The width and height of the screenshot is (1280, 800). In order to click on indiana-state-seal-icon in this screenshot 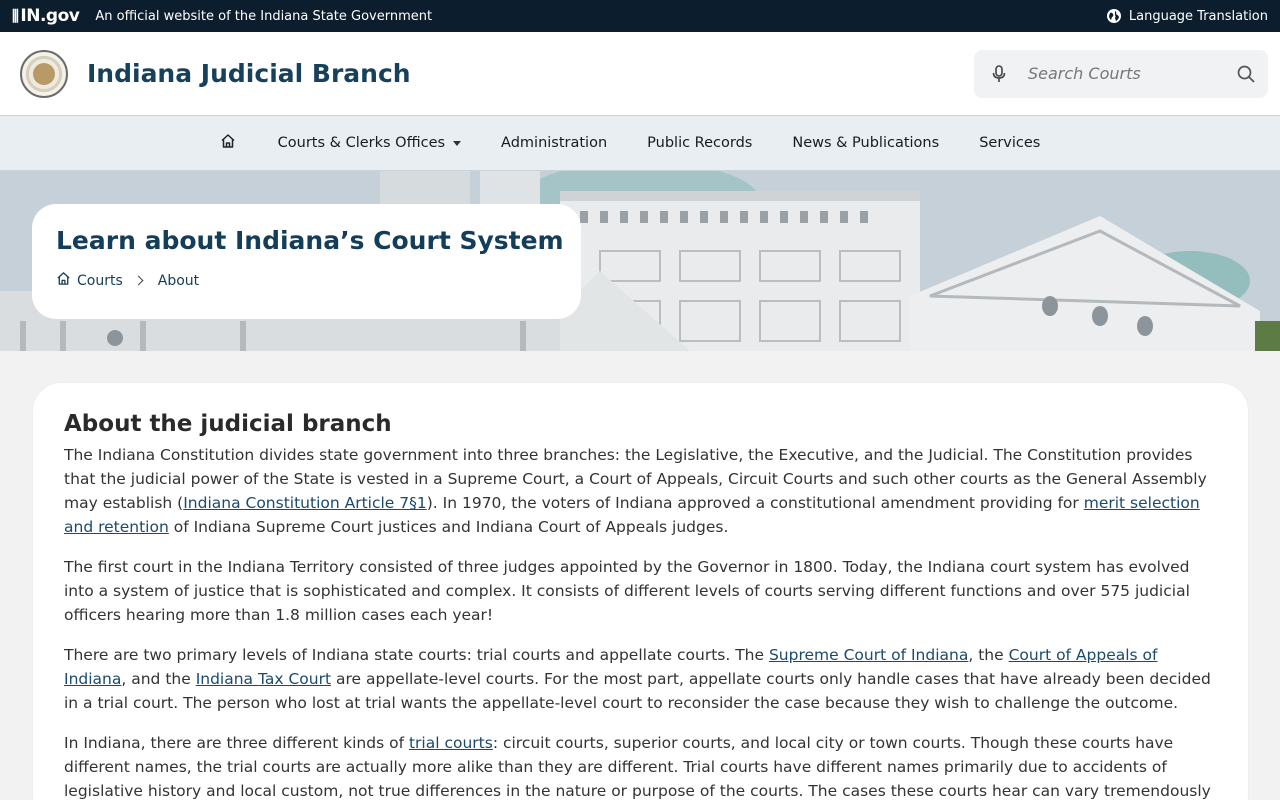, I will do `click(44, 73)`.